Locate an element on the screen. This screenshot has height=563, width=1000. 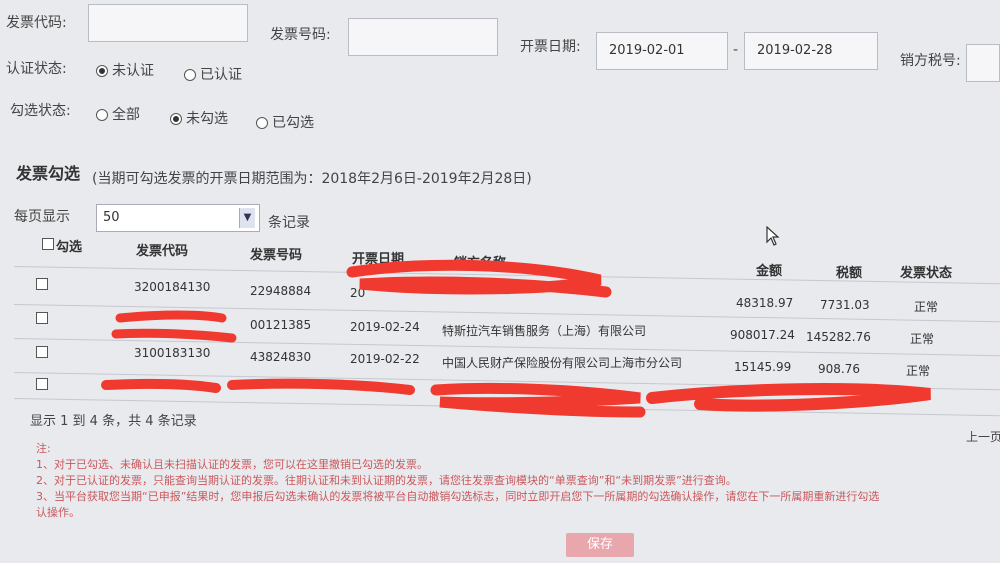
pager-summary: 显示 1 到 4 条，共 4 条记录 is located at coordinates (113, 421).